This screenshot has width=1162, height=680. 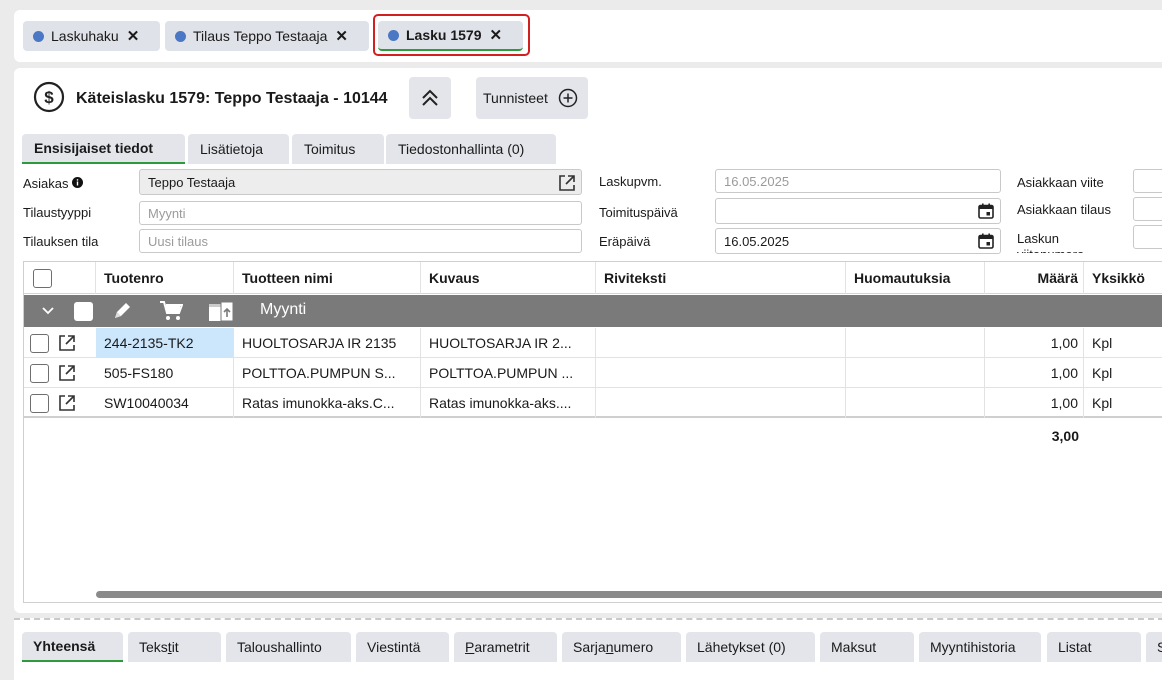 What do you see at coordinates (750, 647) in the screenshot?
I see `tab-lahetykset: Lähetykset (0)` at bounding box center [750, 647].